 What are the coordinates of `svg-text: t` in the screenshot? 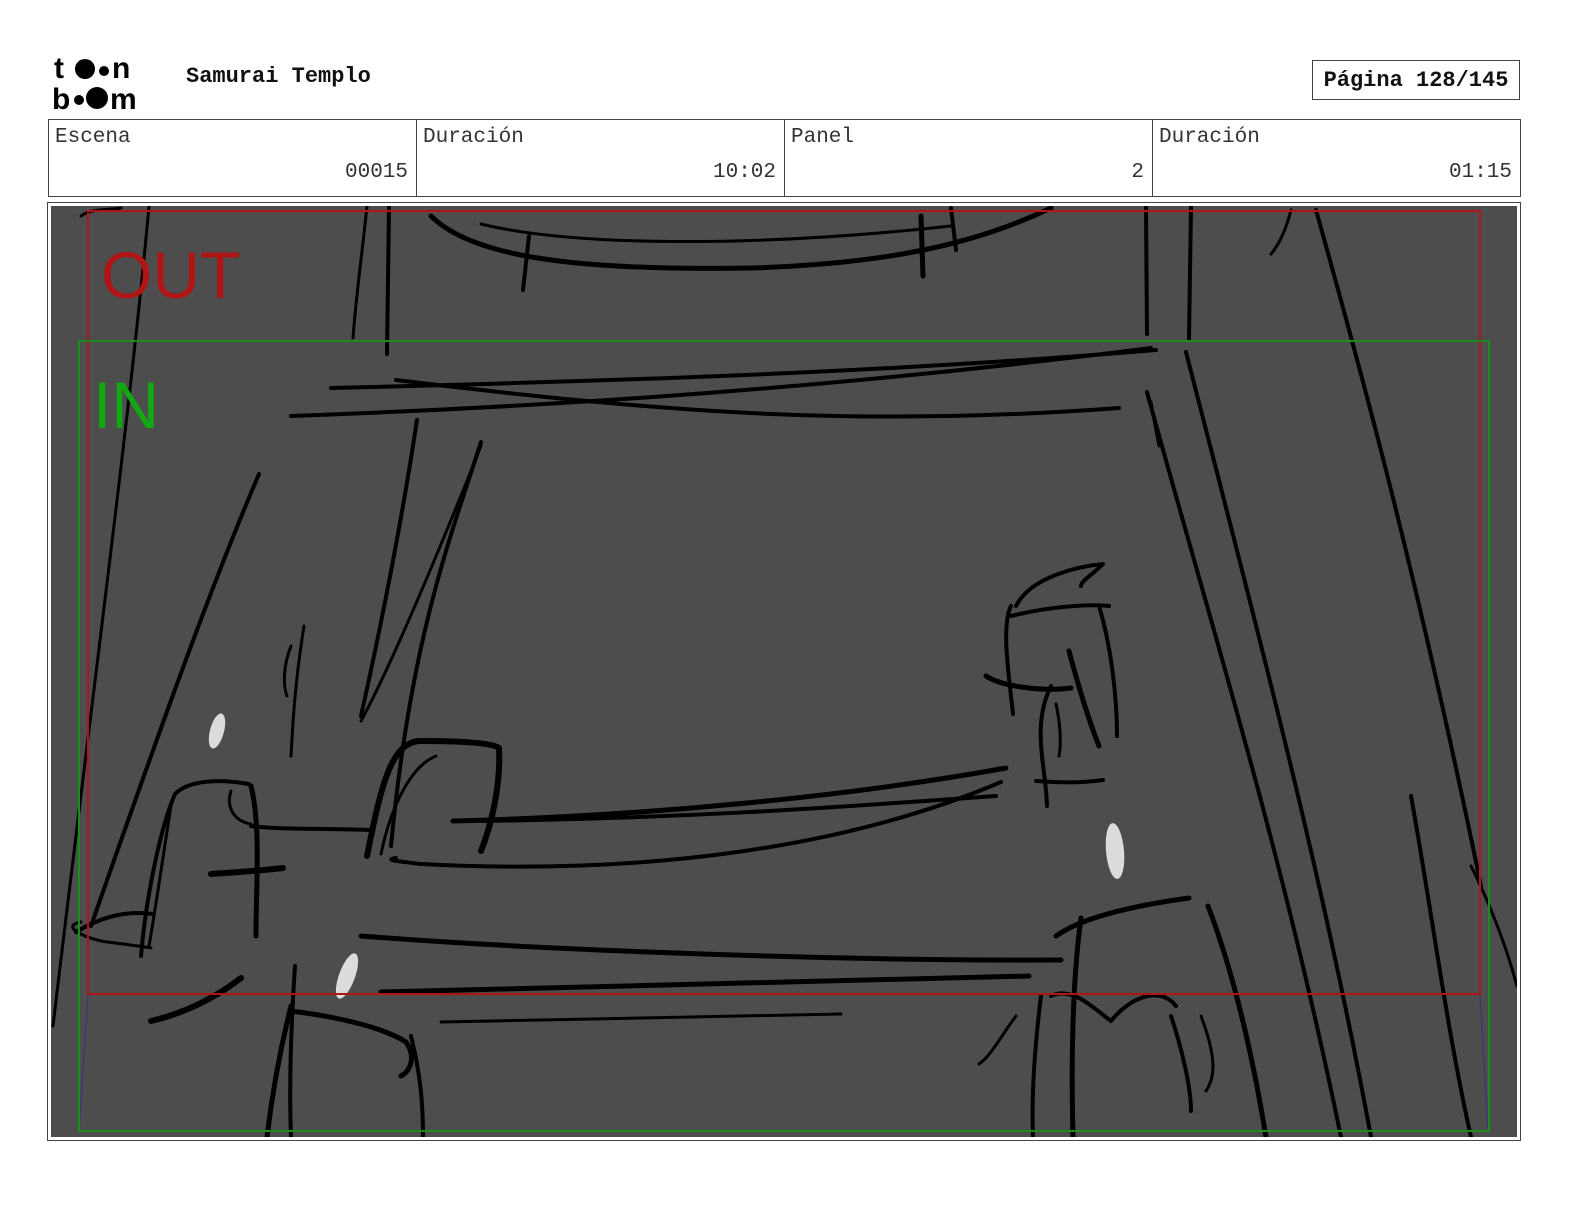 It's located at (59, 68).